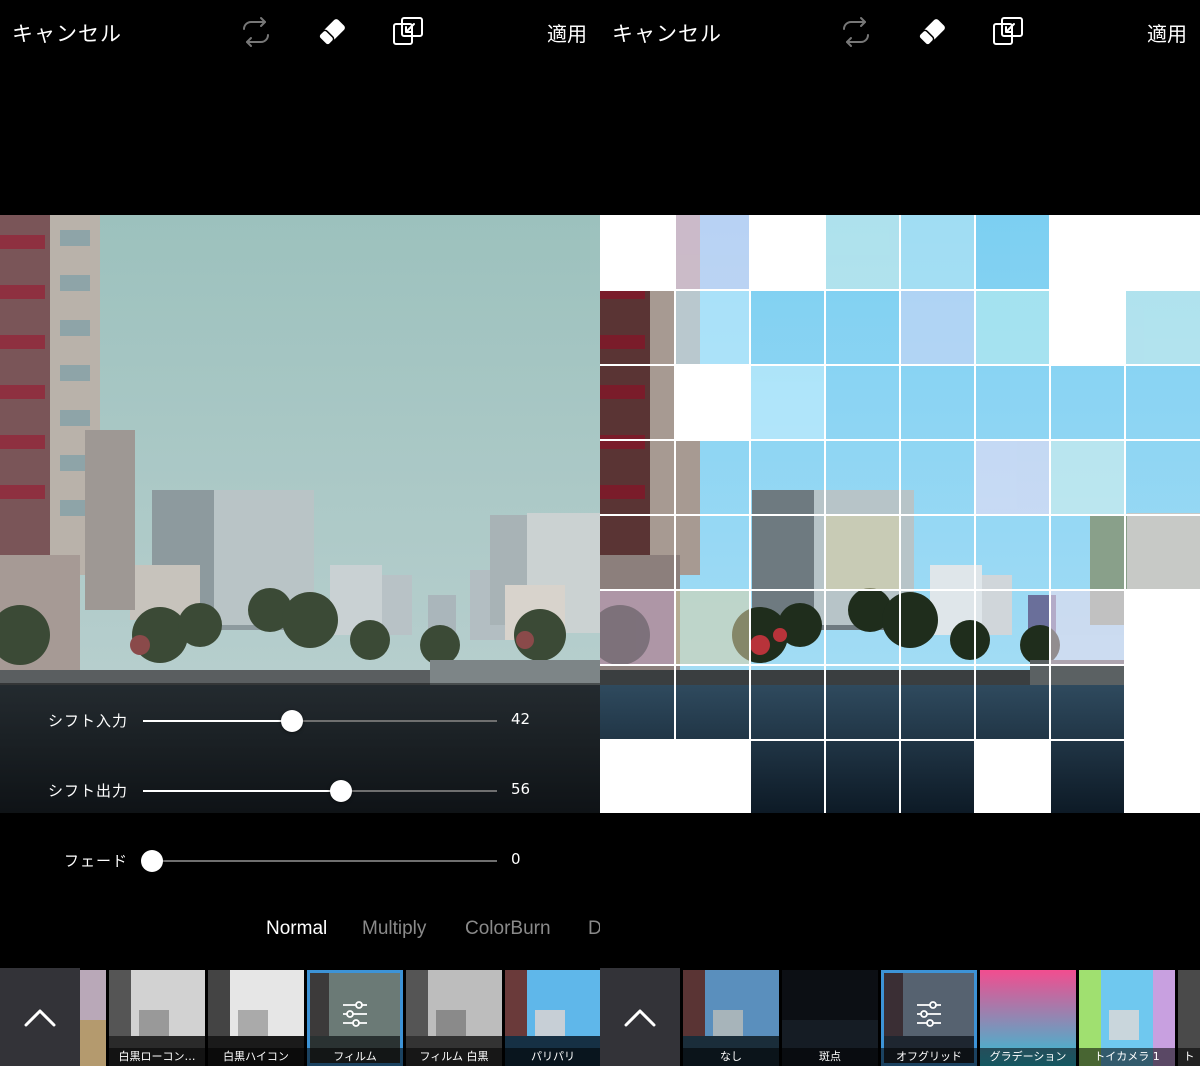 This screenshot has height=1066, width=1200. I want to click on blend-multiply: Multiply, so click(394, 929).